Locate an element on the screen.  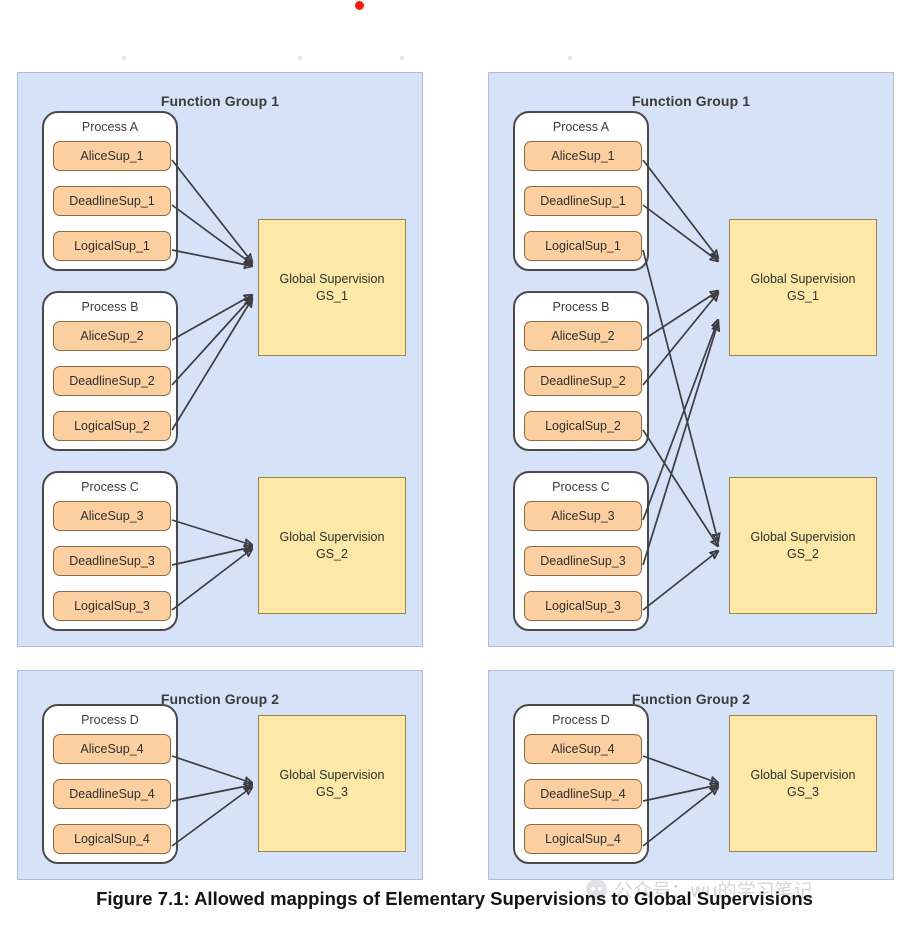
faint-tick-far-right is located at coordinates (570, 58).